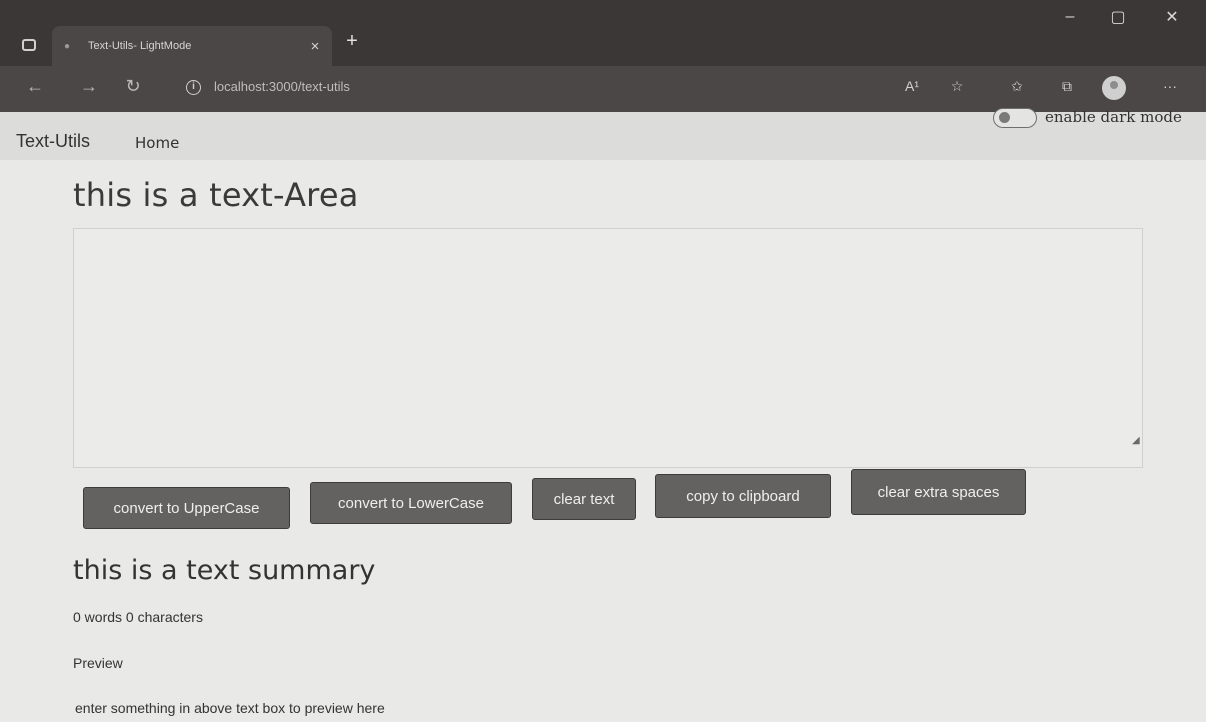 This screenshot has width=1206, height=722. Describe the element at coordinates (1070, 17) in the screenshot. I see `minimize-icon: –` at that location.